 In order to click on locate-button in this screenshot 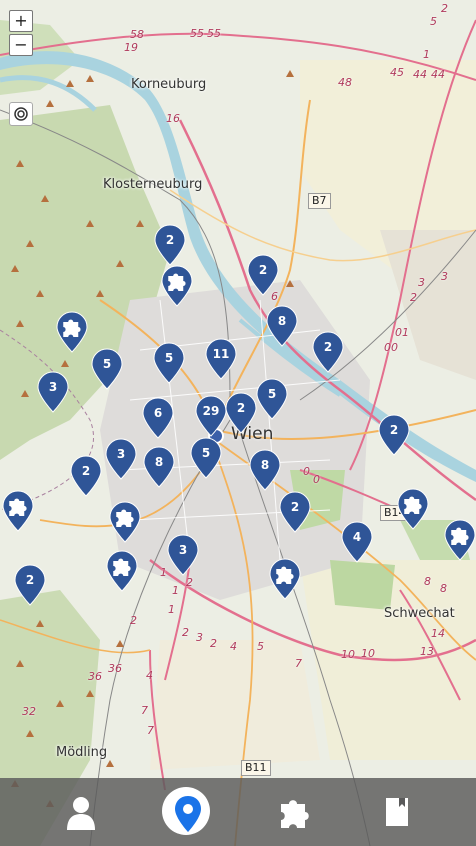, I will do `click(21, 114)`.